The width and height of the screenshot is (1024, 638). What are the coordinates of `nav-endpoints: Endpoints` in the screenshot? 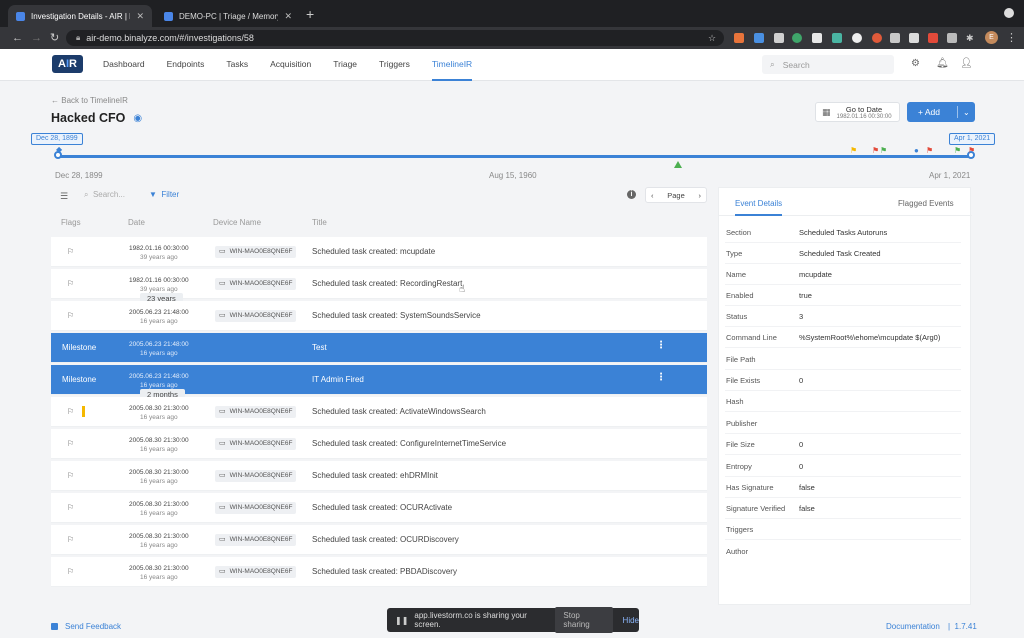 It's located at (186, 65).